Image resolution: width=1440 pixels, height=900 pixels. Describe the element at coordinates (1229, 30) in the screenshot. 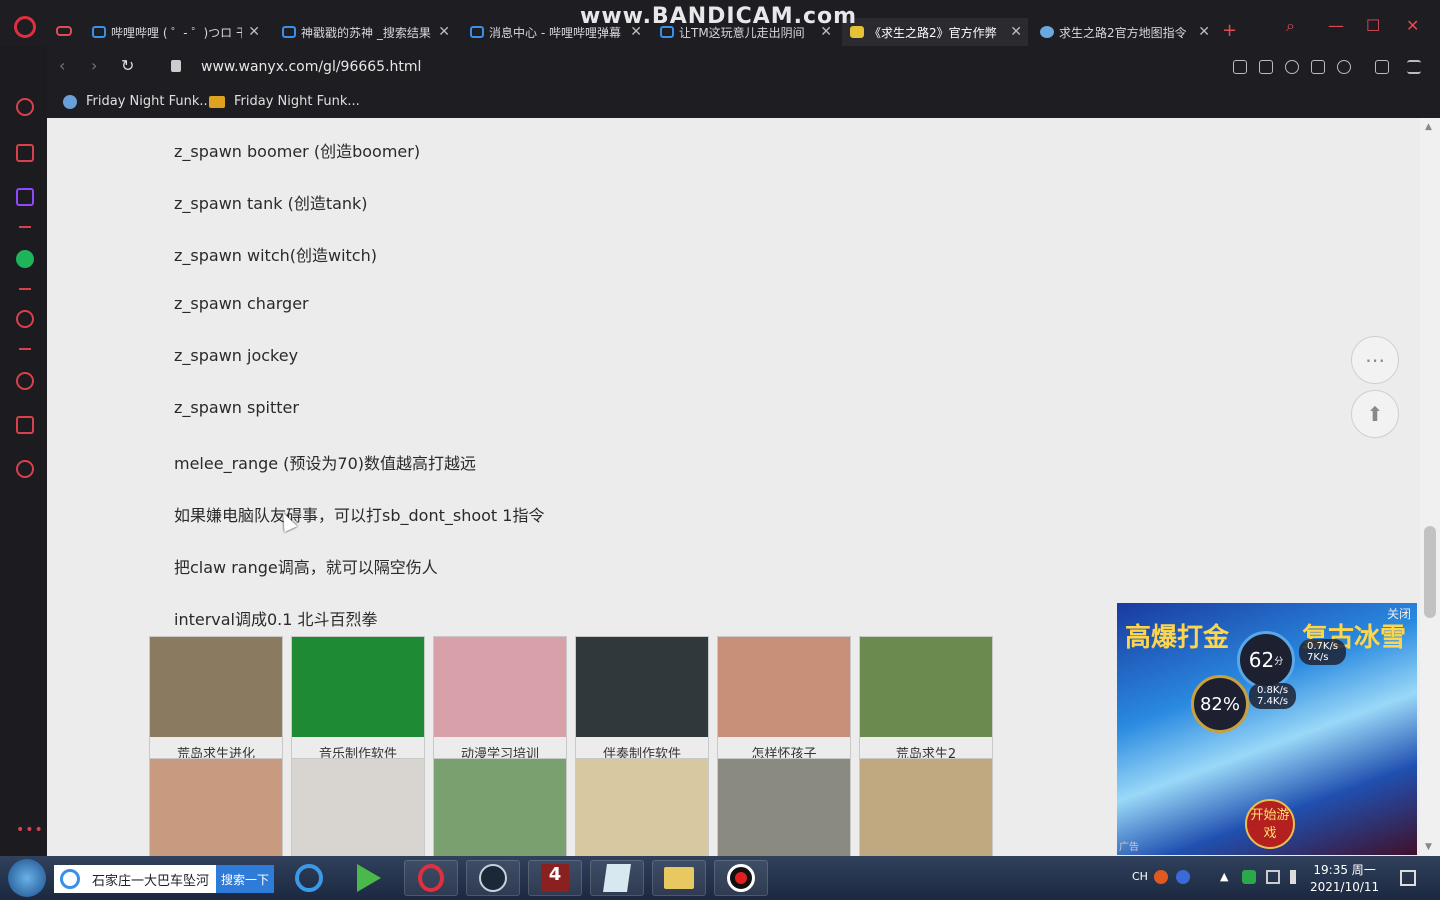

I see `new-tab-button: +` at that location.